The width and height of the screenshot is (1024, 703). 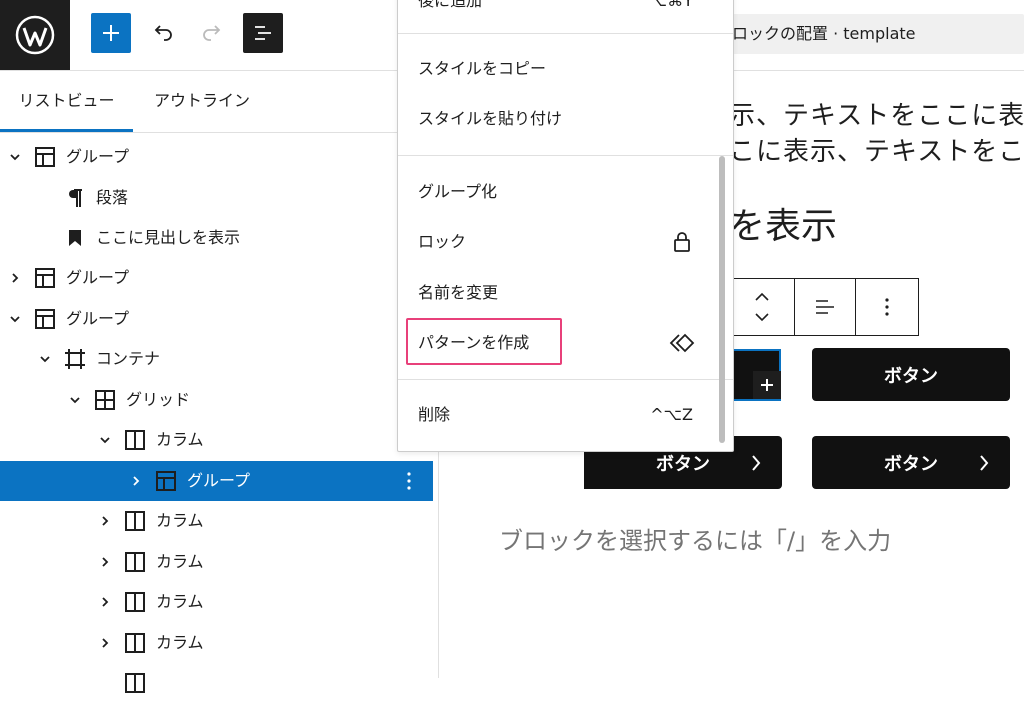 I want to click on tree-row: ここに見出しを表示, so click(x=216, y=238).